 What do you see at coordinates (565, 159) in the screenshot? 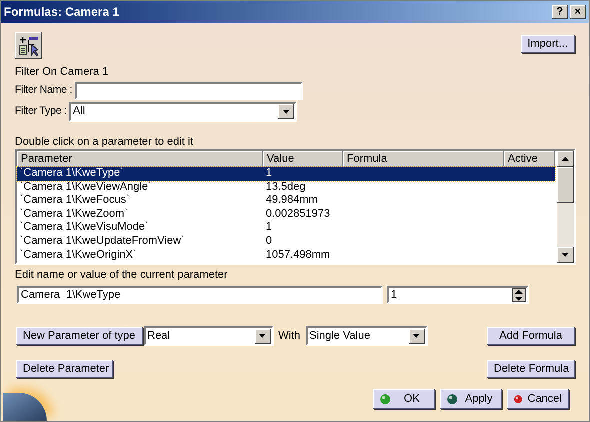
I see `scroll-up-icon` at bounding box center [565, 159].